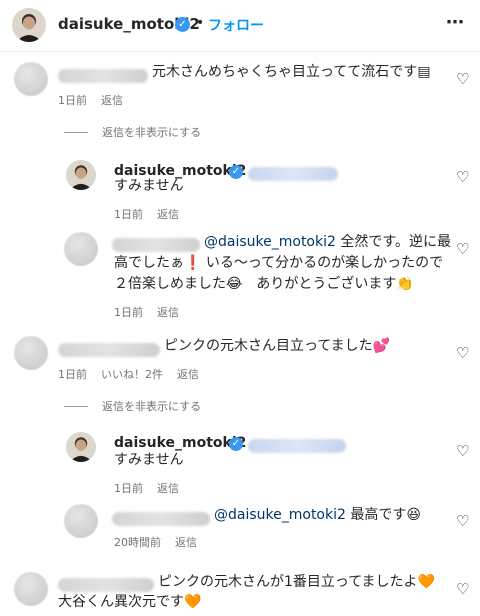 Image resolution: width=480 pixels, height=616 pixels. I want to click on emoji: 👏, so click(405, 284).